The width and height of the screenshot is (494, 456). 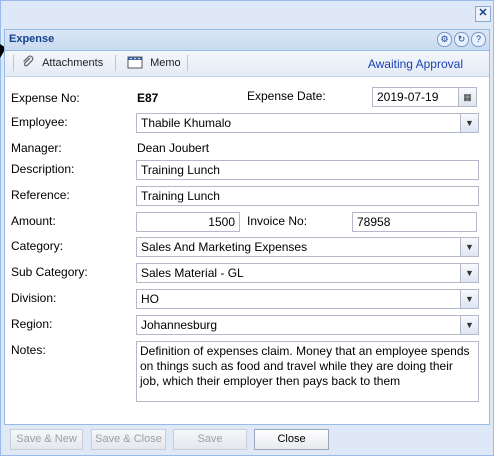 What do you see at coordinates (180, 170) in the screenshot?
I see `description-value: Training Lunch` at bounding box center [180, 170].